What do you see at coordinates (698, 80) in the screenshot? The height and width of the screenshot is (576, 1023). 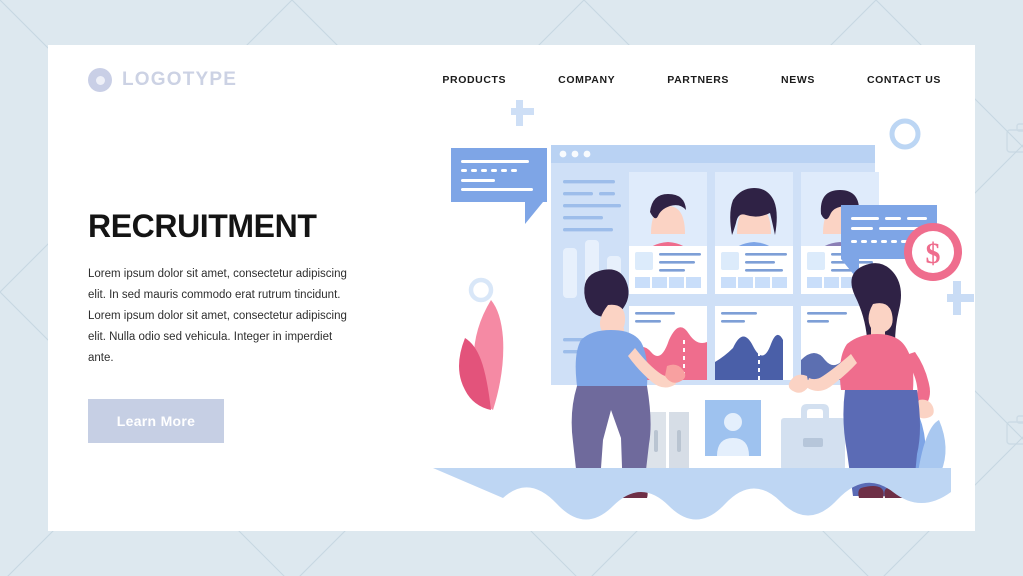 I see `nav-item-partners: PARTNERS` at bounding box center [698, 80].